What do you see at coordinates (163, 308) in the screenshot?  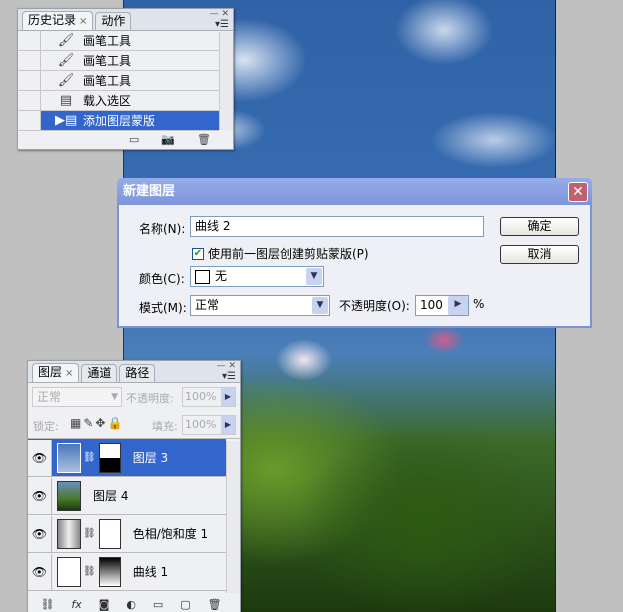 I see `mode-label: 模式(M):` at bounding box center [163, 308].